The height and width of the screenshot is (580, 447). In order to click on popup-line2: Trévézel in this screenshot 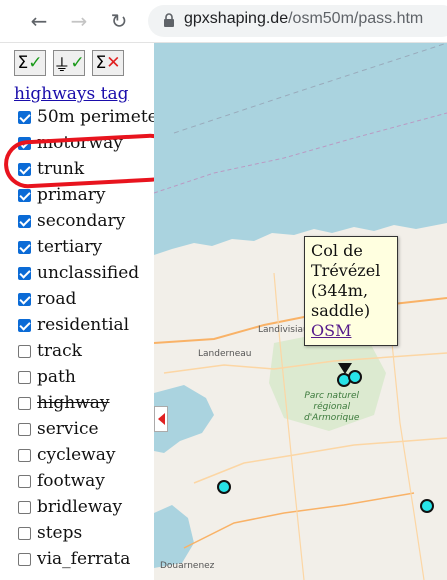, I will do `click(346, 270)`.